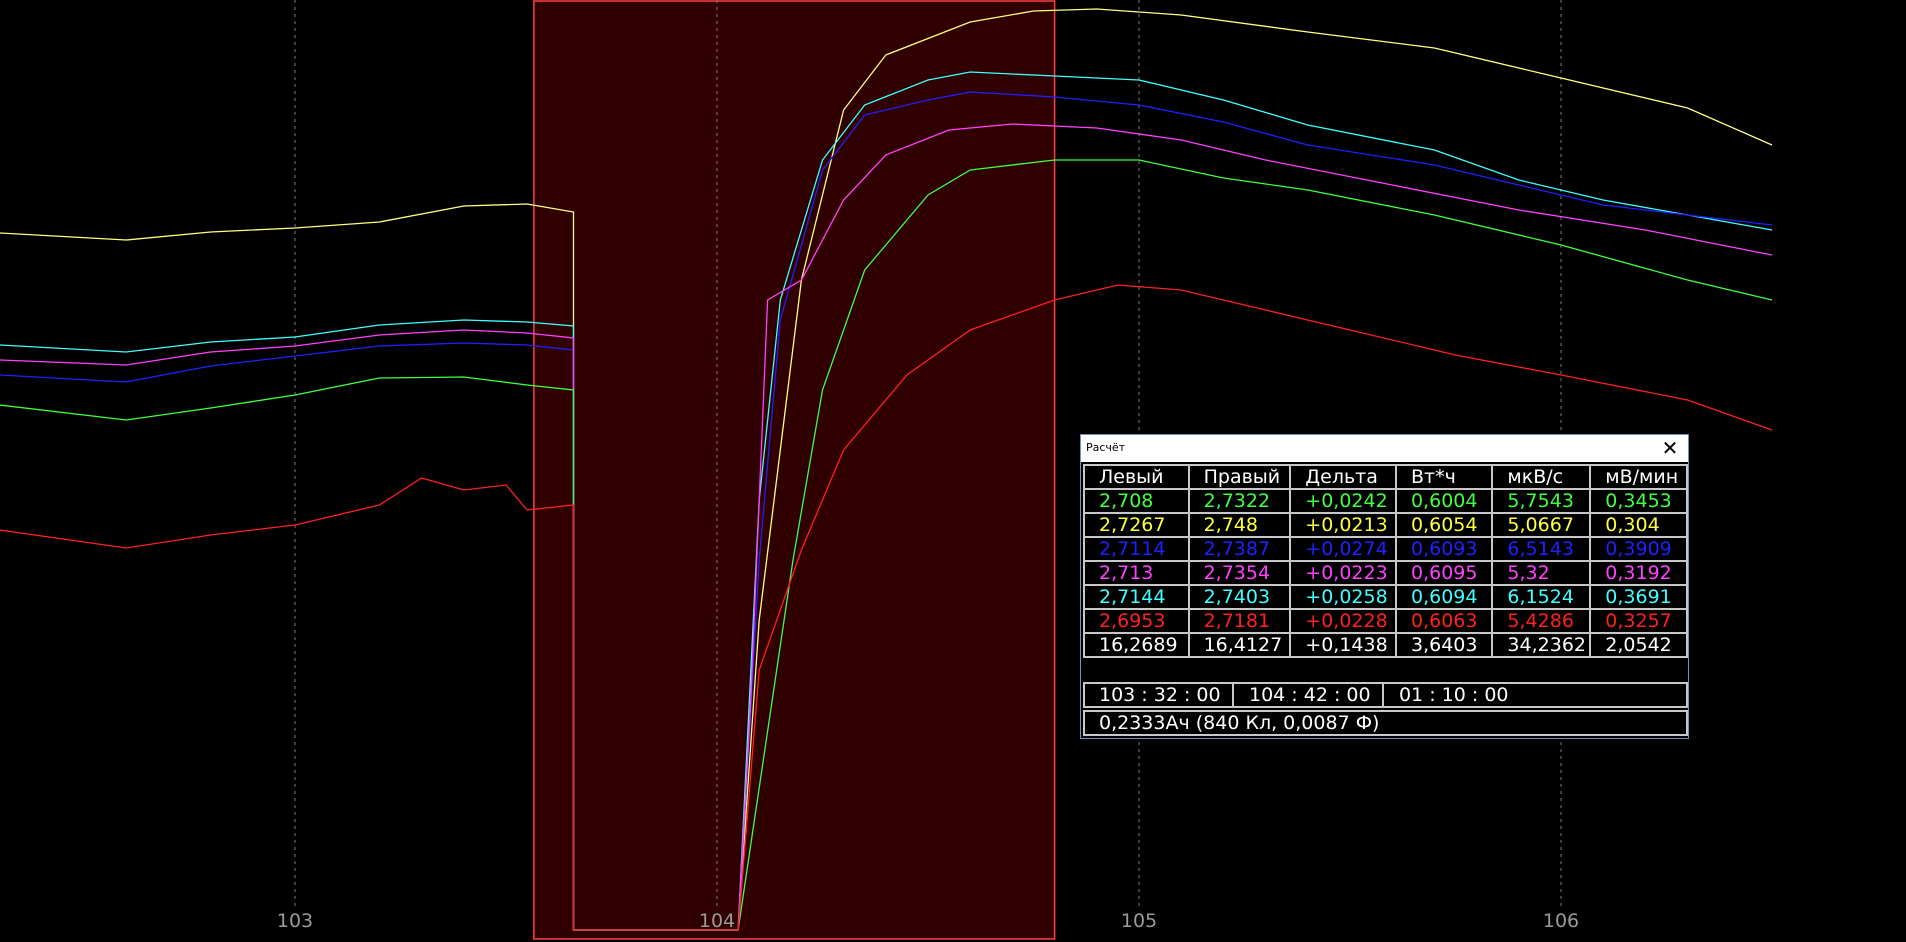 The height and width of the screenshot is (942, 1906). What do you see at coordinates (1239, 621) in the screenshot?
I see `table-cell: 2,7181` at bounding box center [1239, 621].